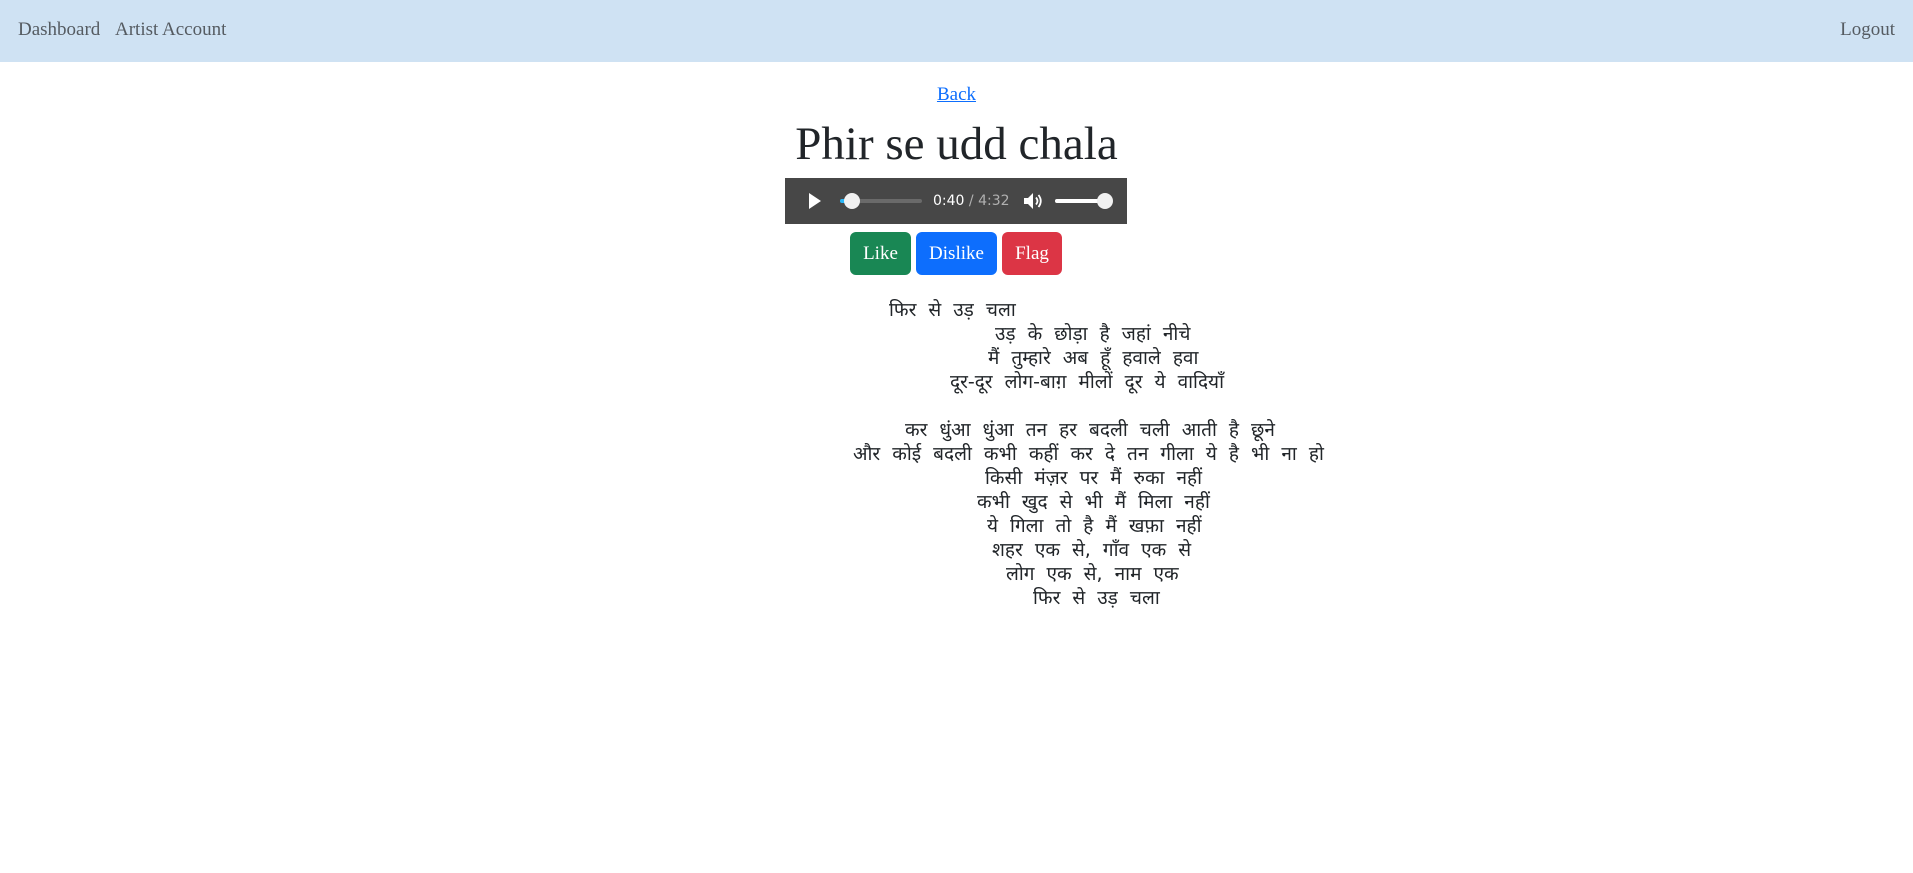 The width and height of the screenshot is (1913, 873). I want to click on volume-button, so click(1033, 201).